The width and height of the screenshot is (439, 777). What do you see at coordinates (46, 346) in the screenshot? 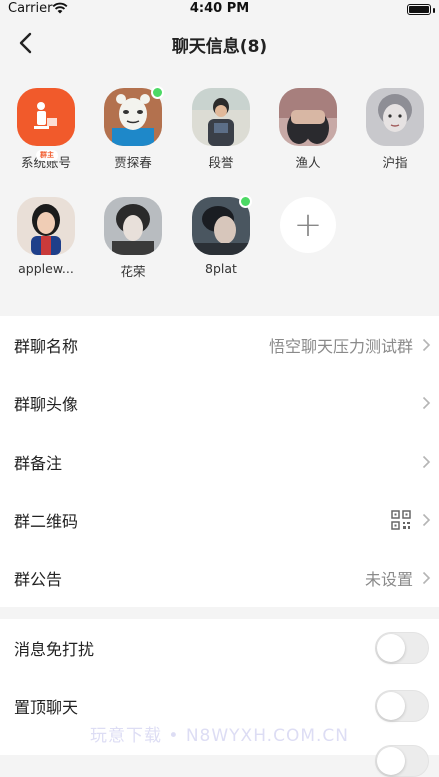
I see `group-name-label: 群聊名称` at bounding box center [46, 346].